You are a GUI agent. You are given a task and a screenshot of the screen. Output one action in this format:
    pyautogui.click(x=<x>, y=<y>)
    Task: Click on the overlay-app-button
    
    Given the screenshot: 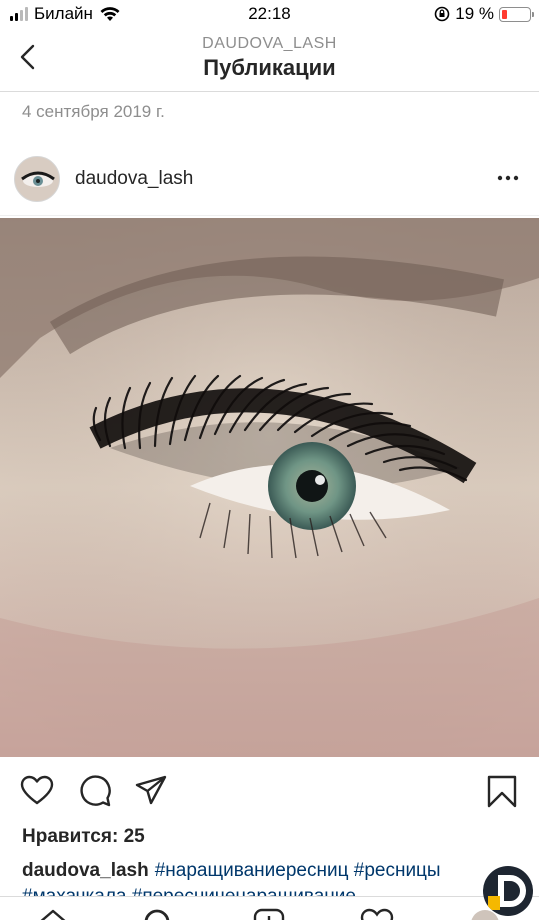 What is the action you would take?
    pyautogui.click(x=508, y=891)
    